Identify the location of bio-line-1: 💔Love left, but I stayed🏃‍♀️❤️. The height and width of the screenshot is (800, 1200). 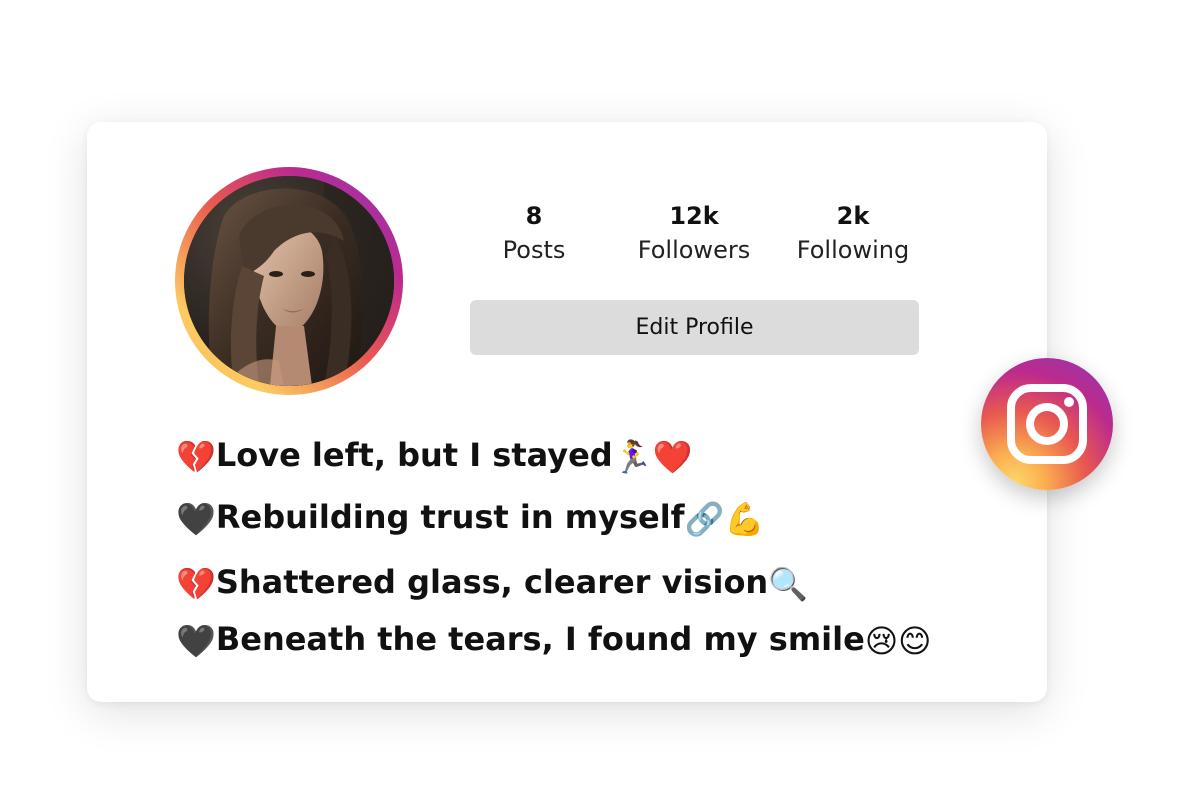
(434, 455).